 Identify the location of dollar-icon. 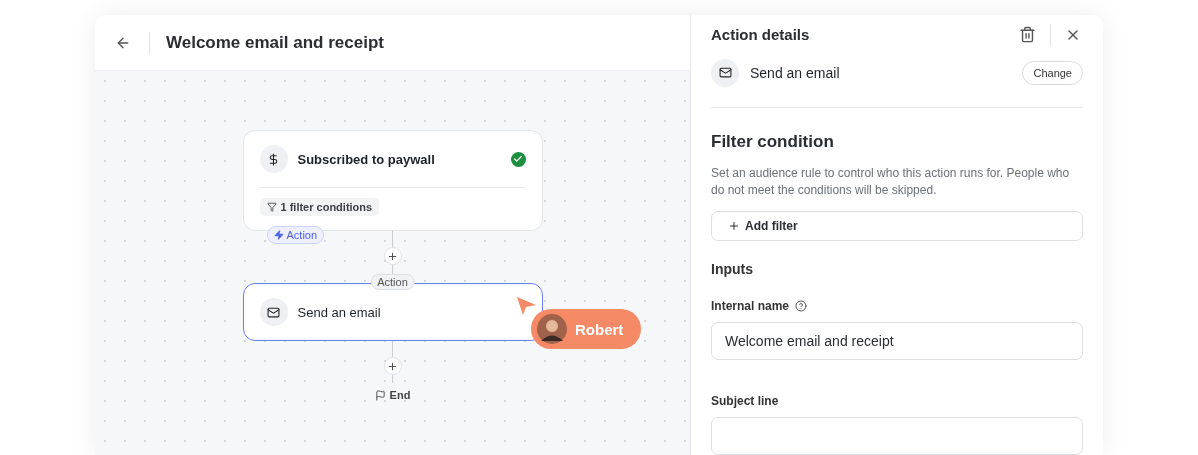
(273, 159).